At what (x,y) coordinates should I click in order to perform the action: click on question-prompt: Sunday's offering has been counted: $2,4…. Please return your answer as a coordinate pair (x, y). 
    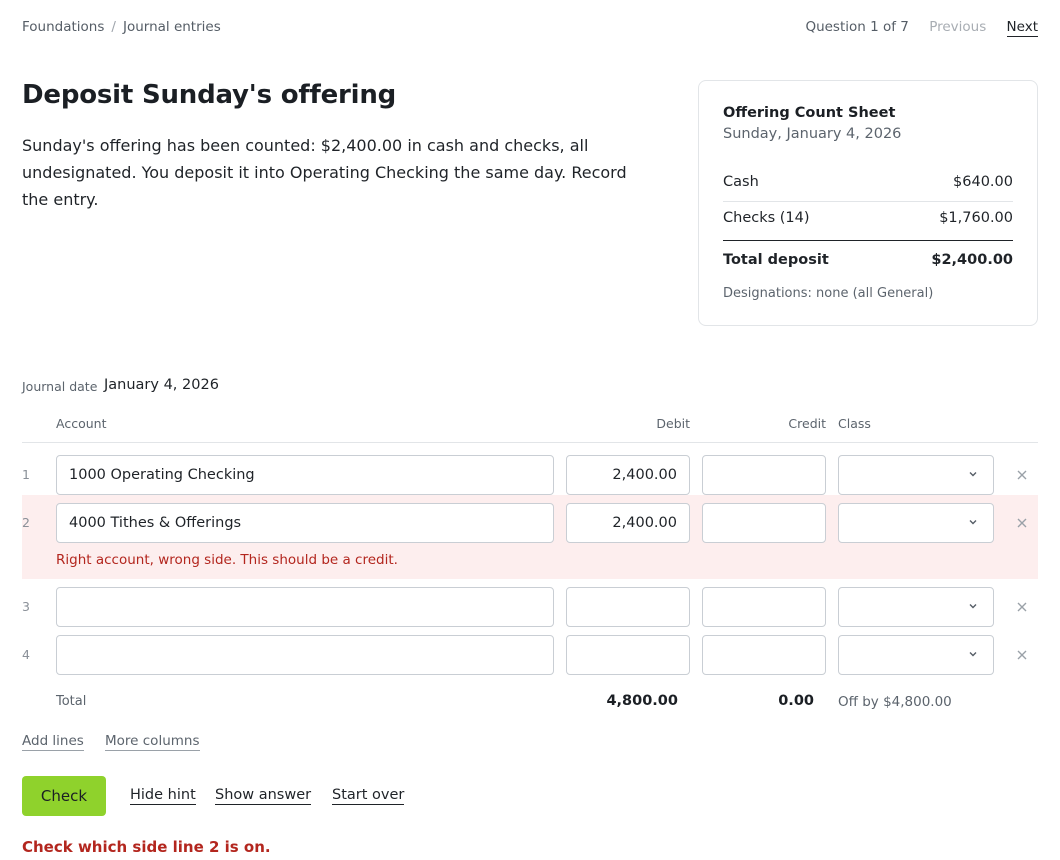
    Looking at the image, I should click on (324, 172).